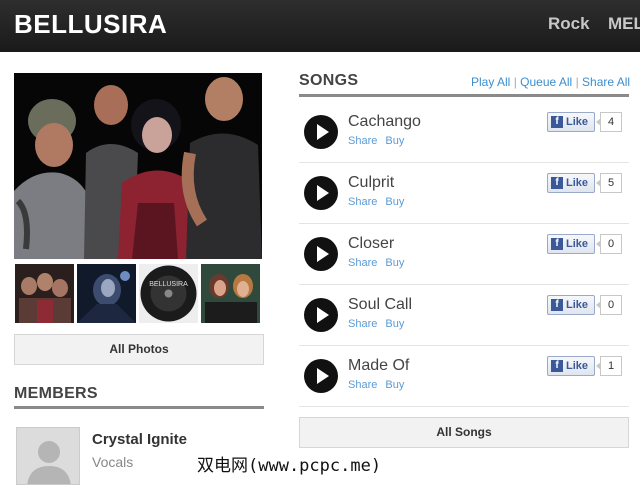 This screenshot has height=485, width=640. Describe the element at coordinates (139, 349) in the screenshot. I see `all-photos-button: All Photos` at that location.